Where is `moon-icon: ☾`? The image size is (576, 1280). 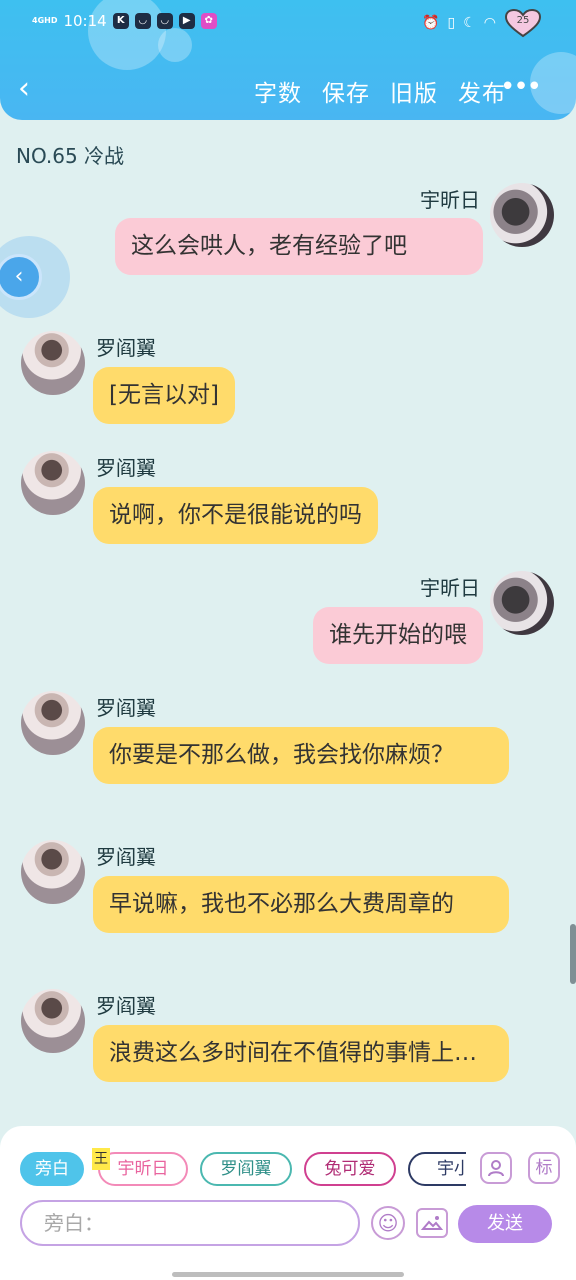
moon-icon: ☾ is located at coordinates (469, 23).